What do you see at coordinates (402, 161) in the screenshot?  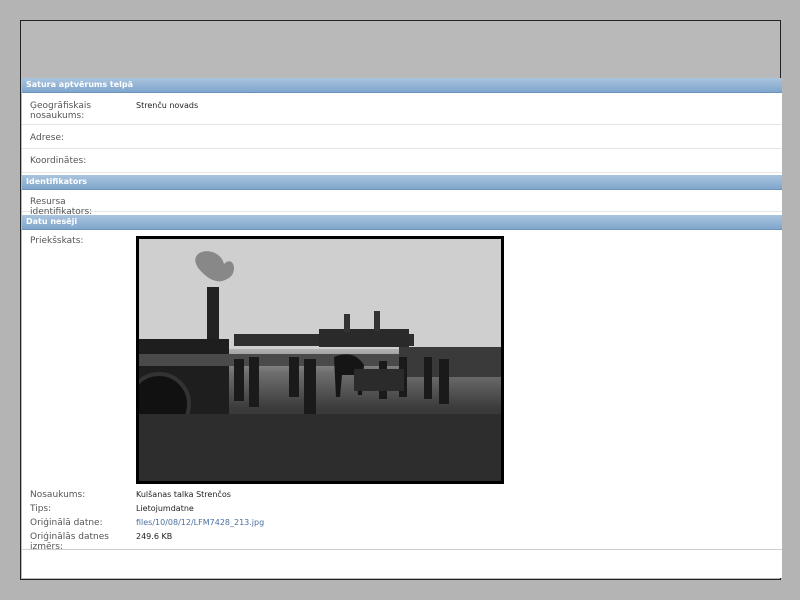 I see `row-coordinates: Koordinātes:` at bounding box center [402, 161].